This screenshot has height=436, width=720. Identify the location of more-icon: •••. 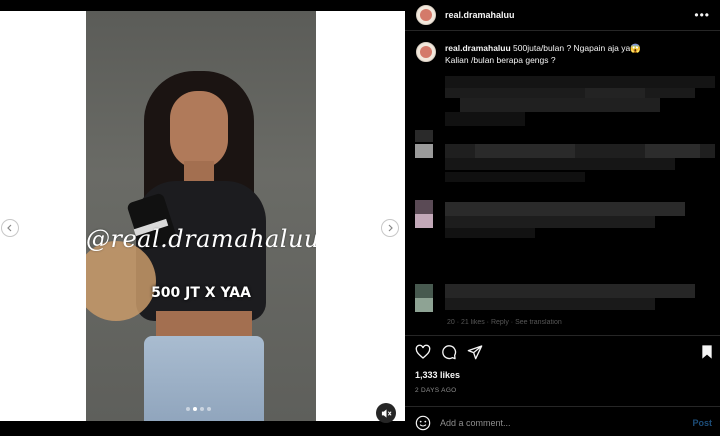
(702, 15).